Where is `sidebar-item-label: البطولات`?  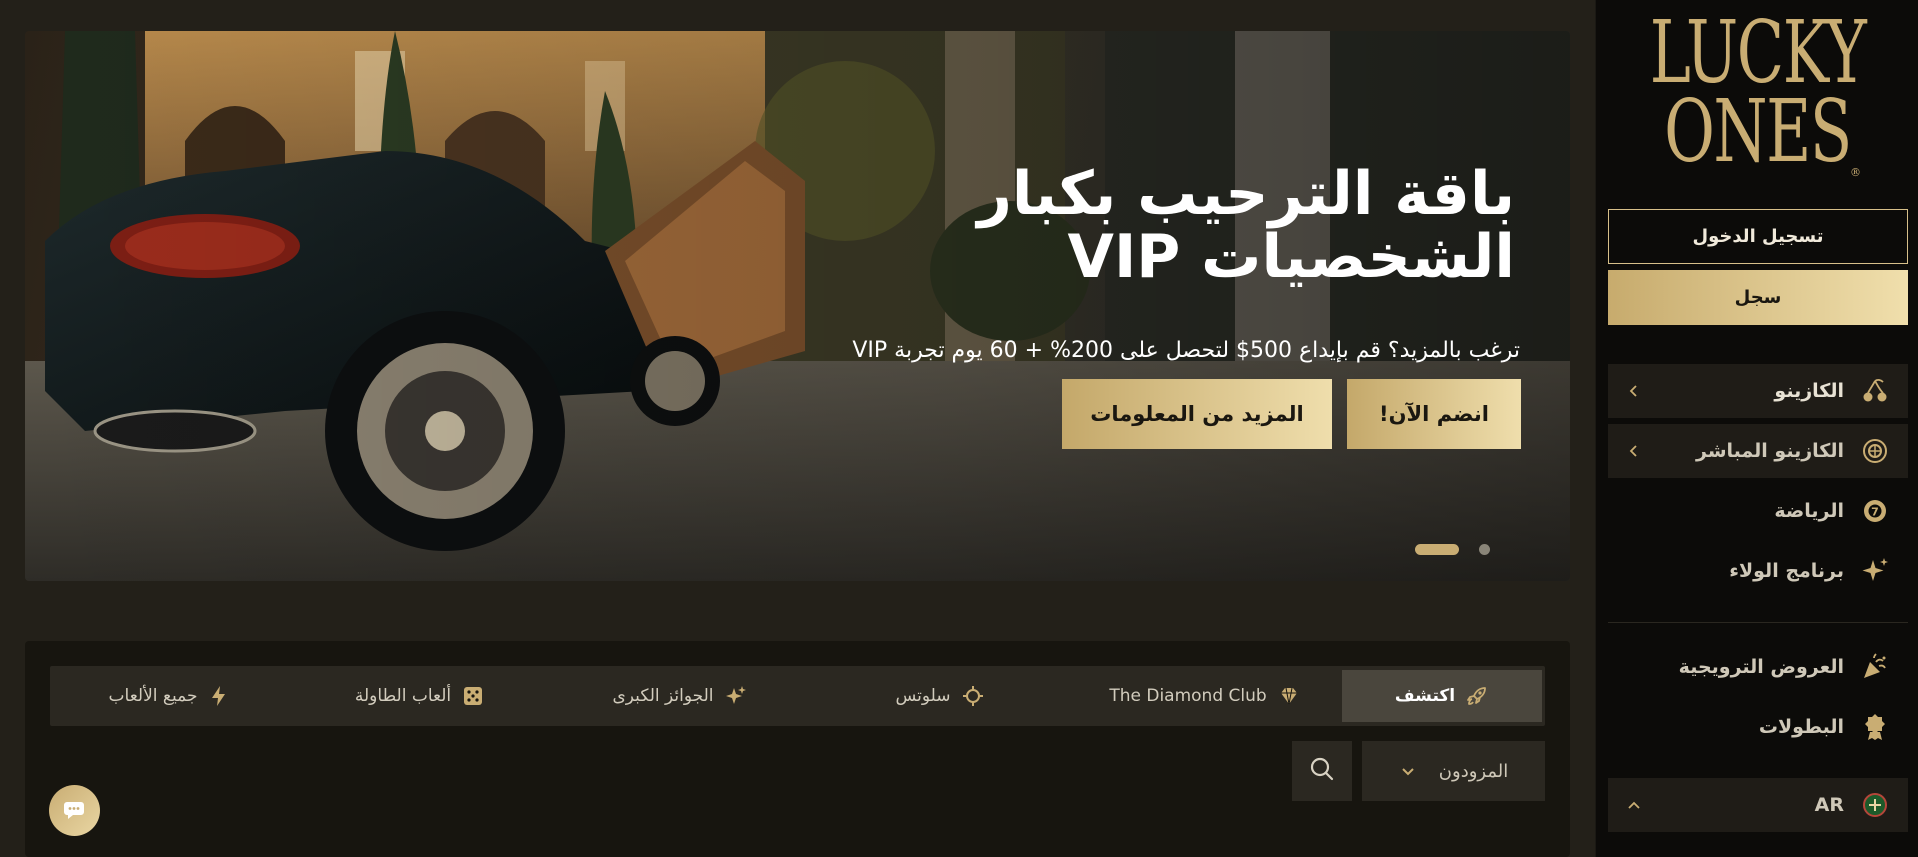
sidebar-item-label: البطولات is located at coordinates (1801, 727).